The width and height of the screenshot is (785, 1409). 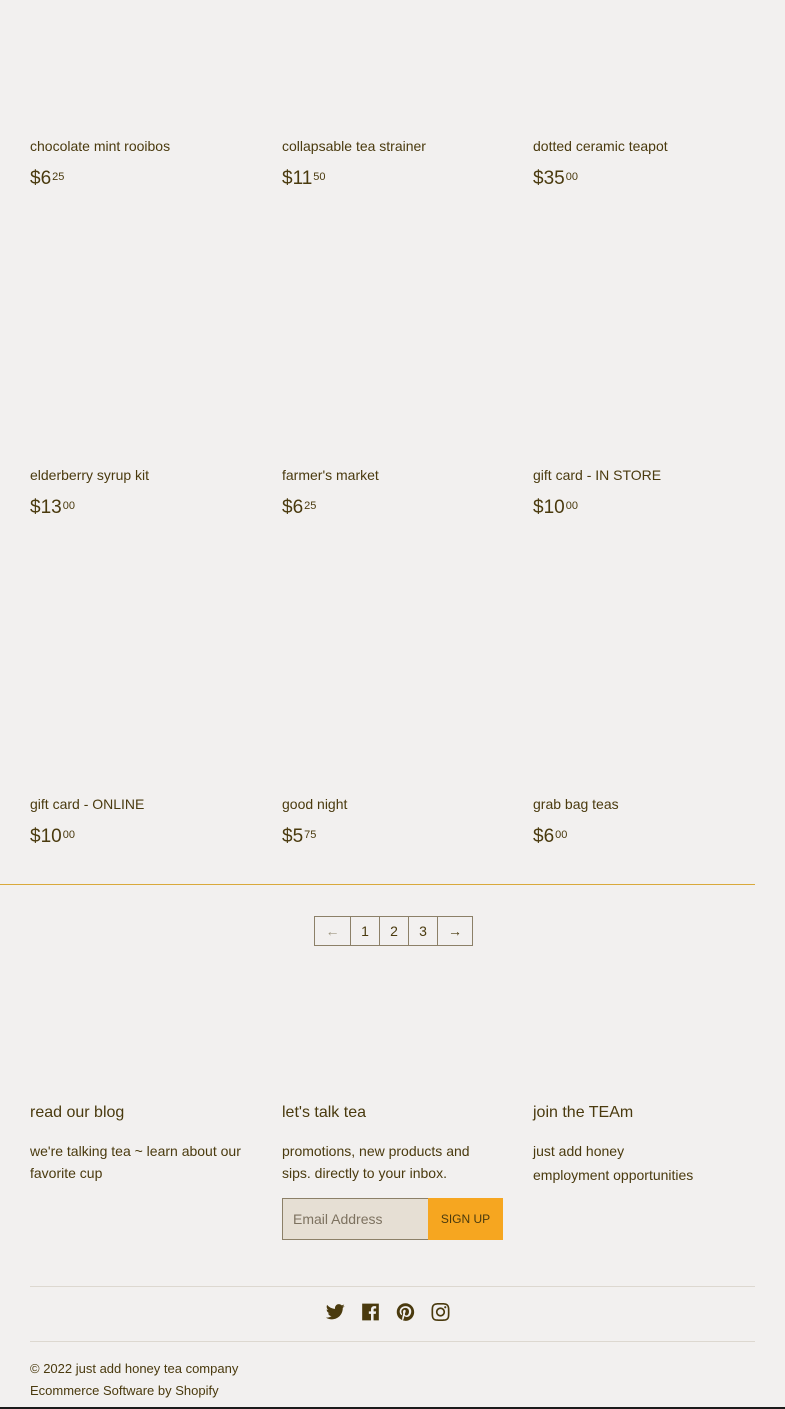 I want to click on product-price: $600, so click(x=550, y=837).